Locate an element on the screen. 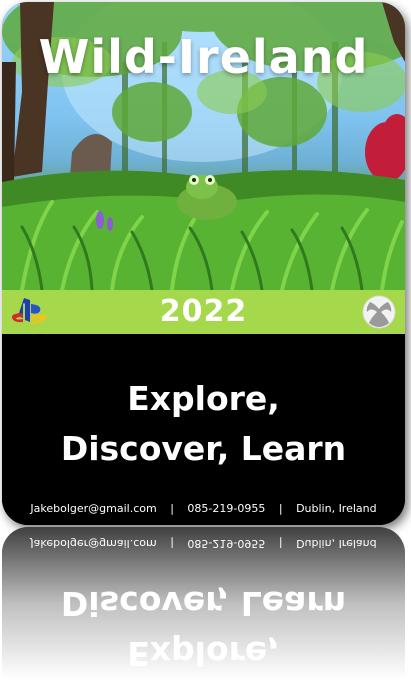 Image resolution: width=411 pixels, height=696 pixels. game-title: Wild-Ireland is located at coordinates (203, 57).